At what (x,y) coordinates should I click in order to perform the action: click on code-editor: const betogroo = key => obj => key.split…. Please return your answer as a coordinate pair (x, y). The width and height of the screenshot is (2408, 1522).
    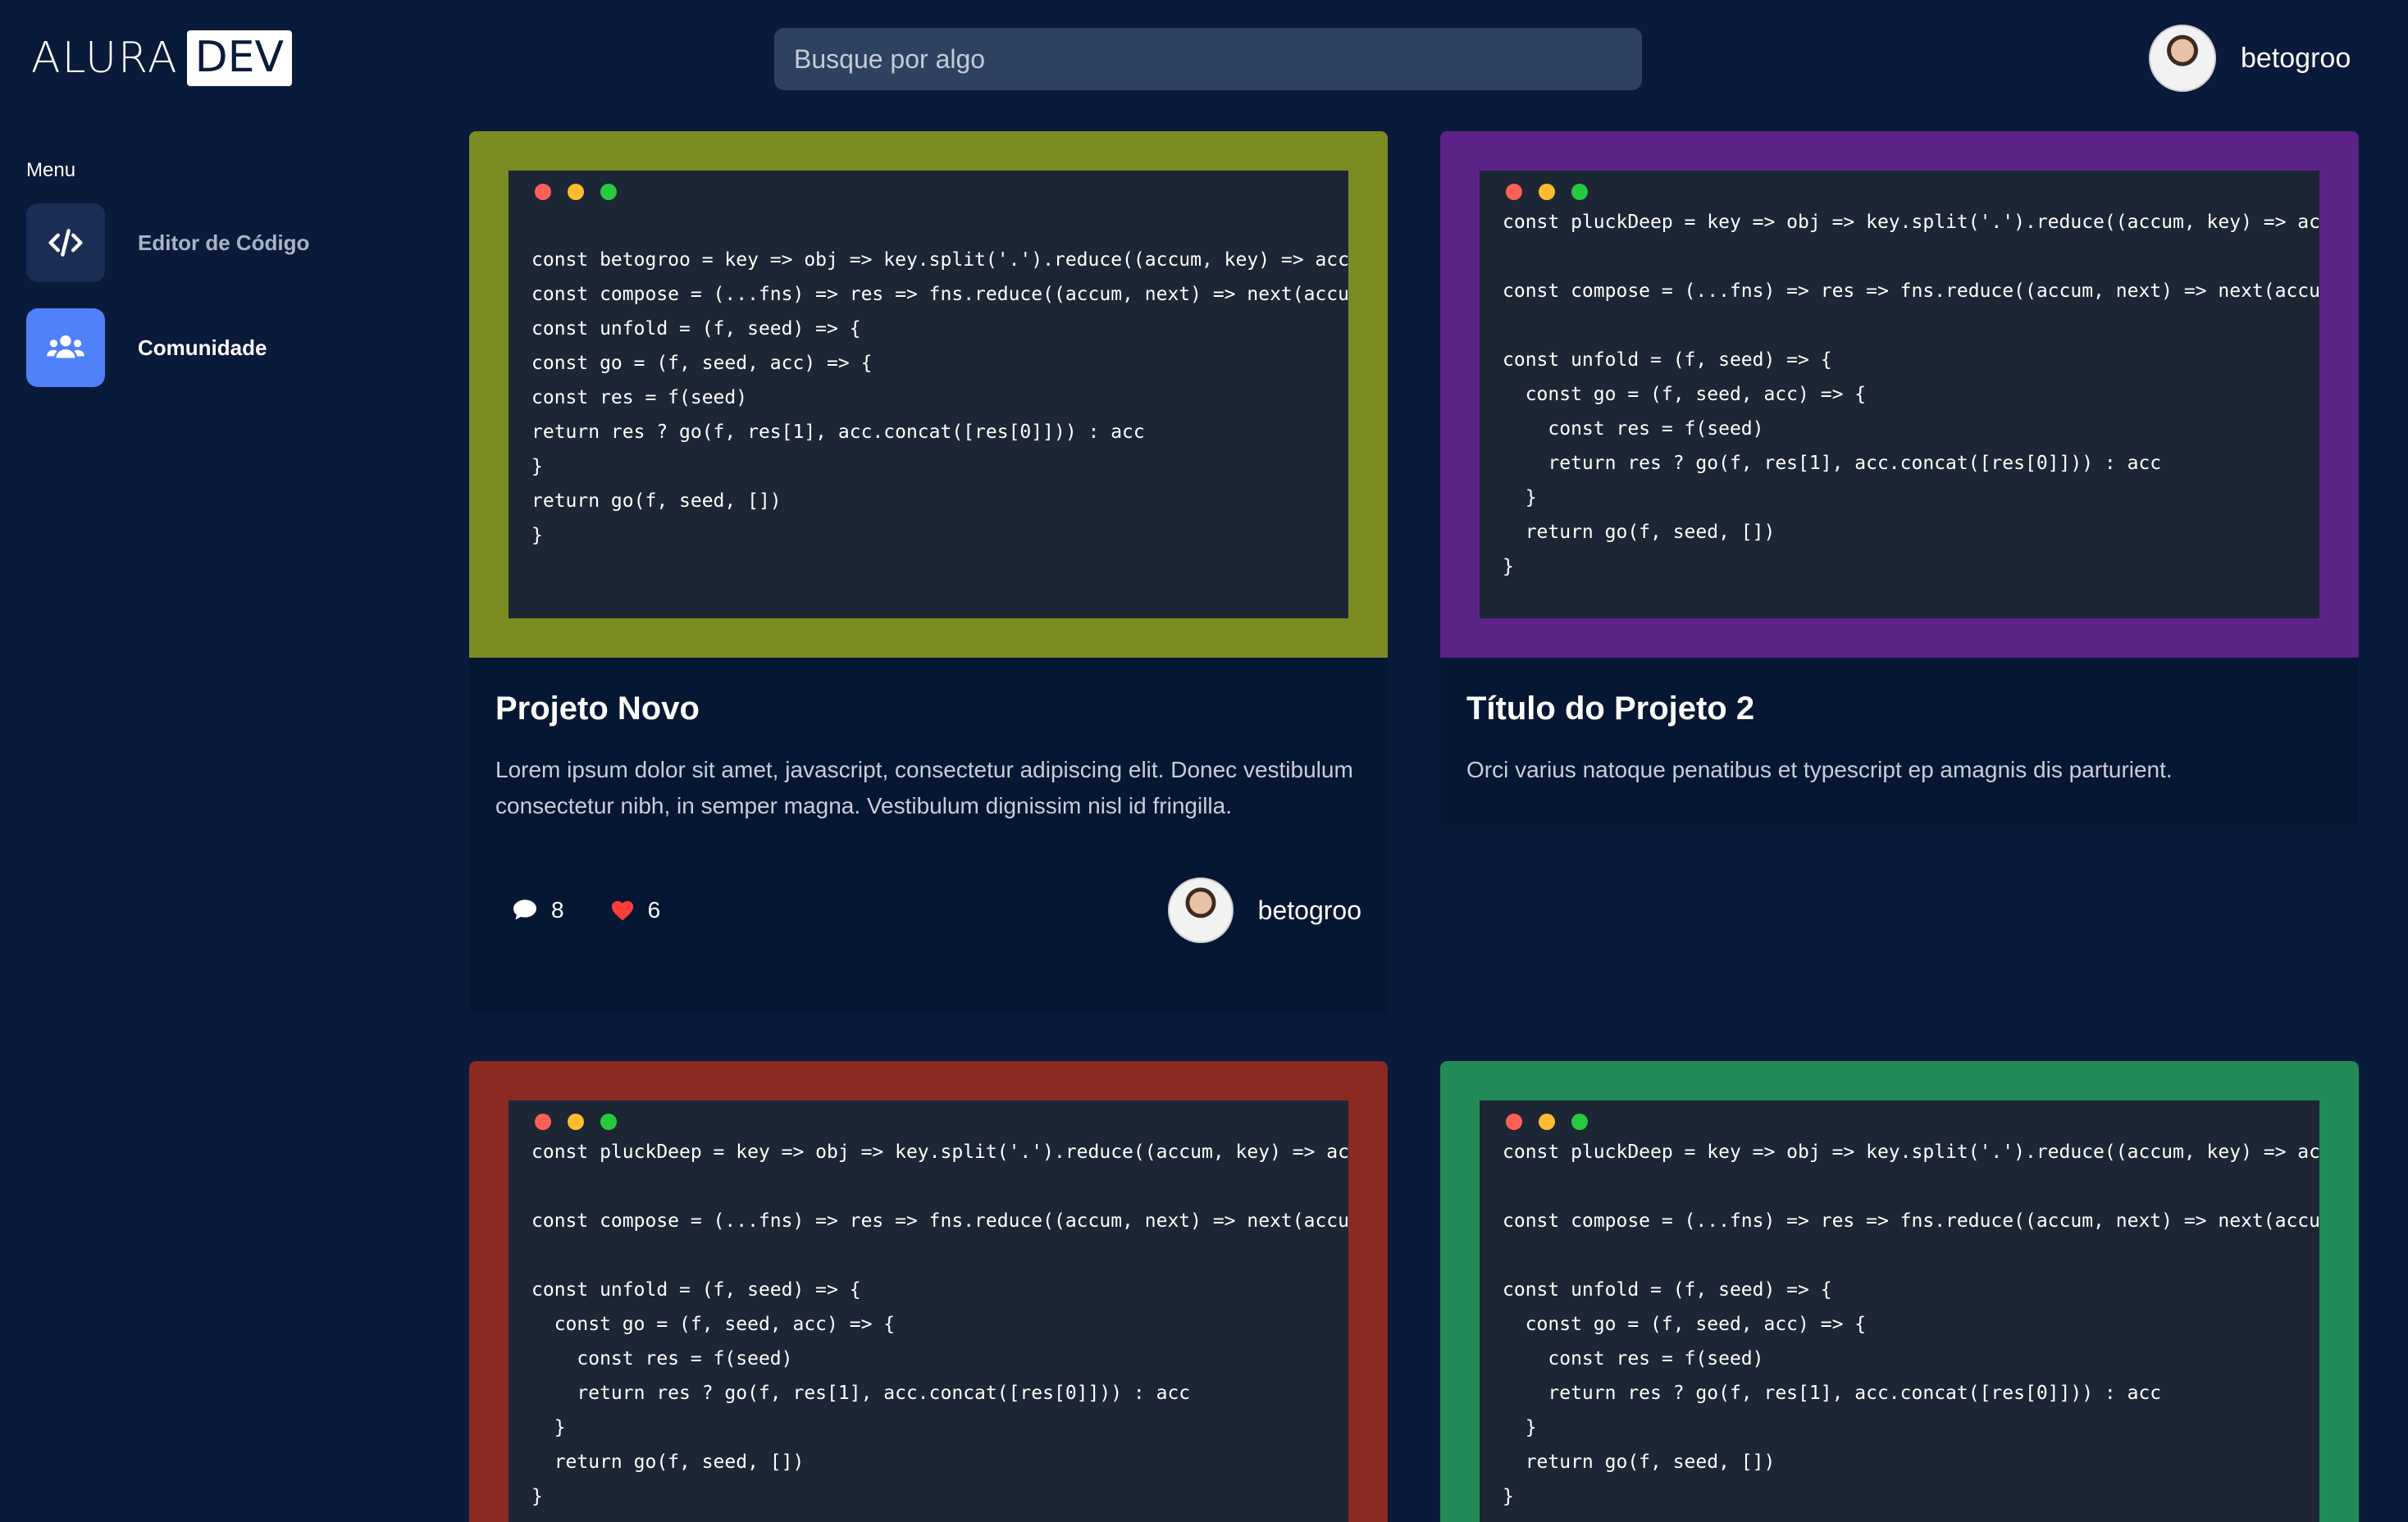
    Looking at the image, I should click on (929, 395).